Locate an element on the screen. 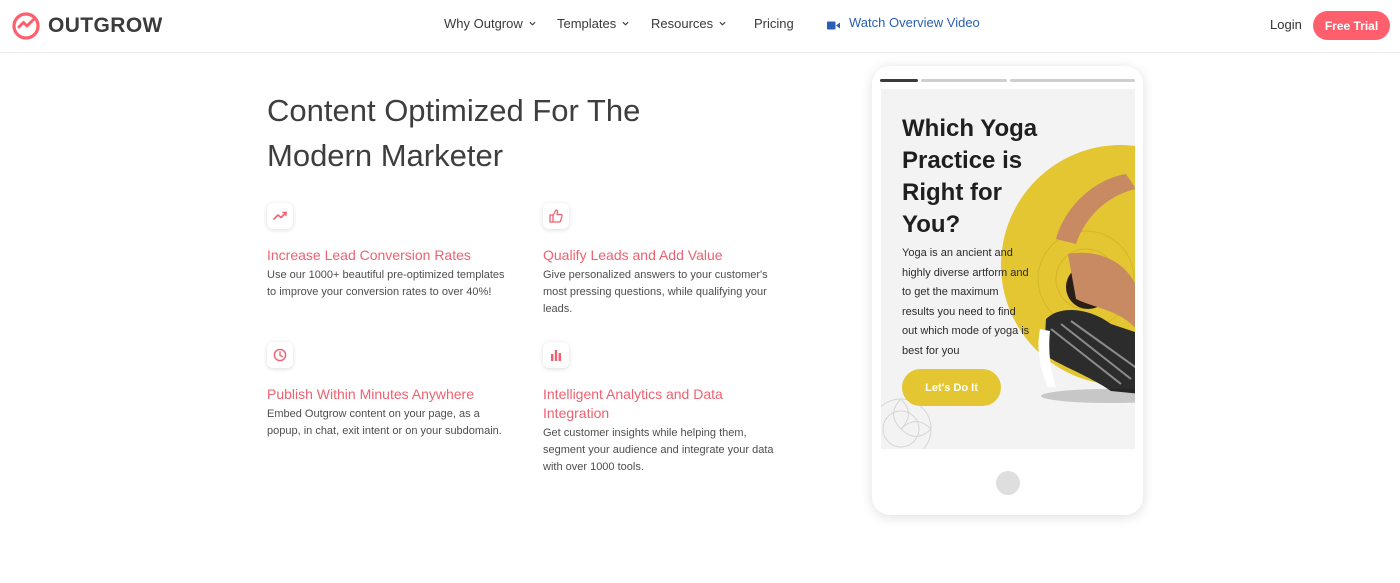 This screenshot has height=583, width=1400. bar-chart-icon is located at coordinates (556, 355).